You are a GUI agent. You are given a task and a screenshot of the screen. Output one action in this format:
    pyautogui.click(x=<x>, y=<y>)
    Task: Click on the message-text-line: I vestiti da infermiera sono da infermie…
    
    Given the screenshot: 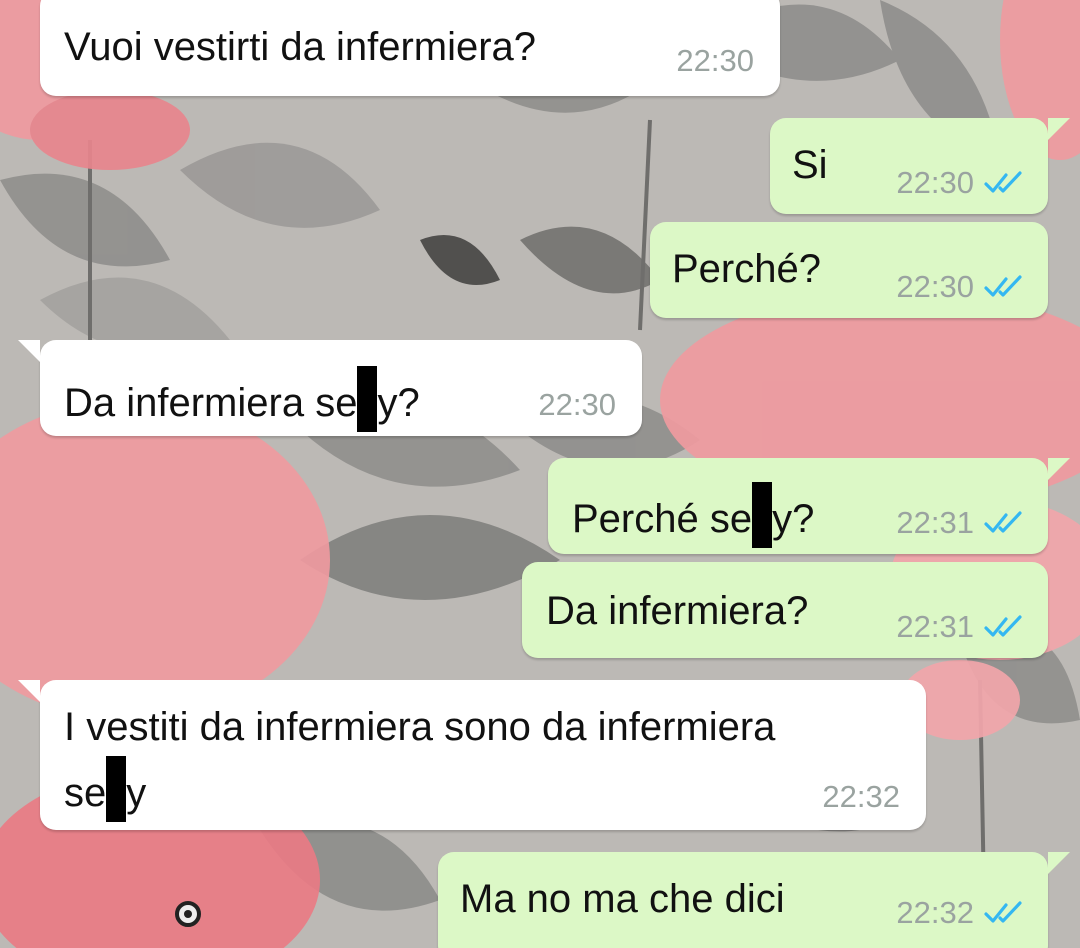 What is the action you would take?
    pyautogui.click(x=420, y=727)
    